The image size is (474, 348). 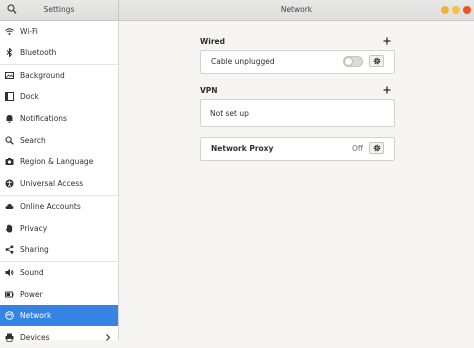 What do you see at coordinates (34, 249) in the screenshot?
I see `sidebar-item-label: Sharing` at bounding box center [34, 249].